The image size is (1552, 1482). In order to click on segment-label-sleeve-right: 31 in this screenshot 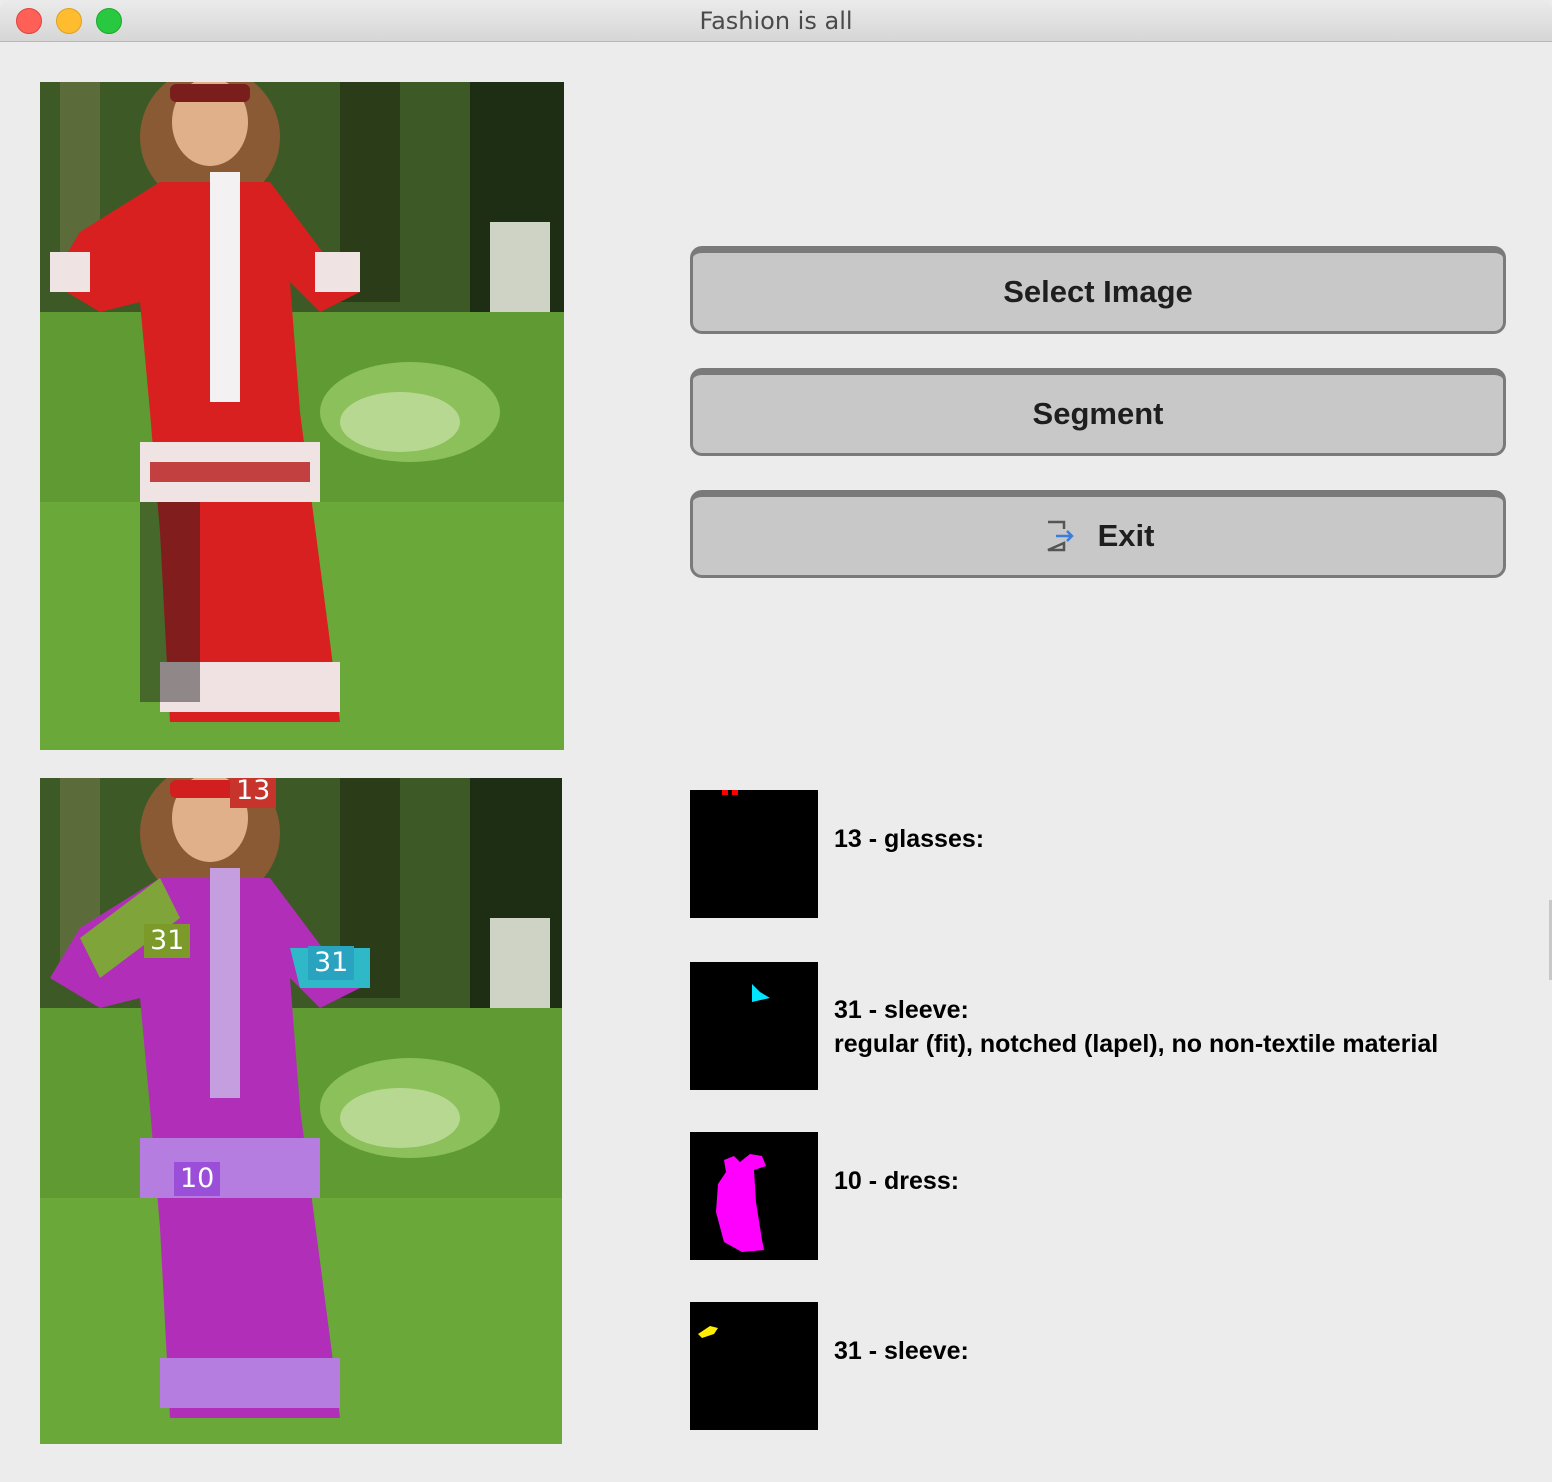, I will do `click(331, 963)`.